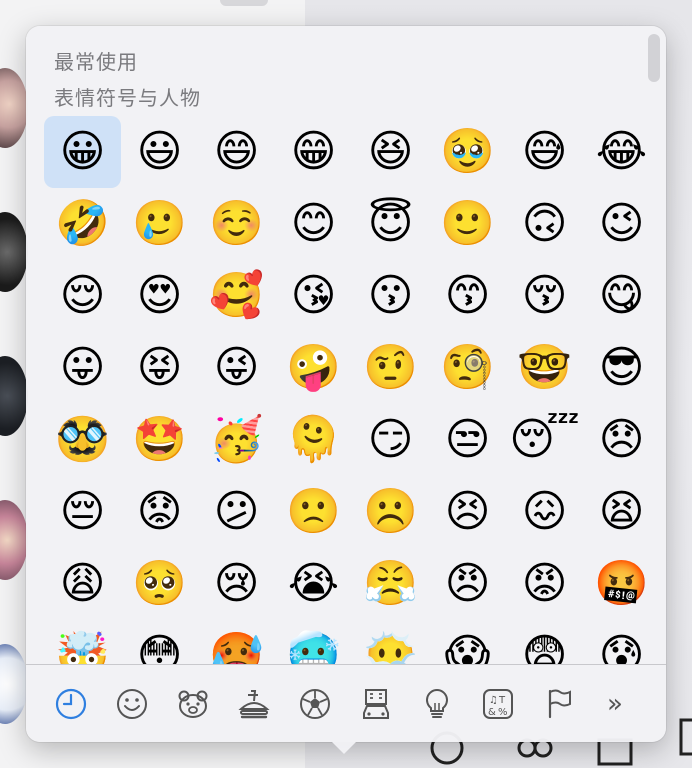 The height and width of the screenshot is (768, 692). I want to click on emoji-cell: 🥶, so click(313, 642).